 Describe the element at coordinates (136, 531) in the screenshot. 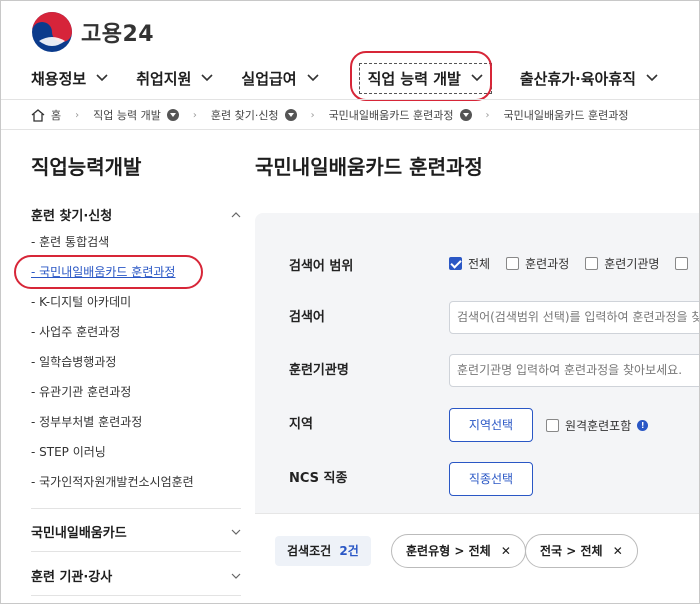

I see `sidebar-group-naeil-card: 국민내일배움카드` at that location.